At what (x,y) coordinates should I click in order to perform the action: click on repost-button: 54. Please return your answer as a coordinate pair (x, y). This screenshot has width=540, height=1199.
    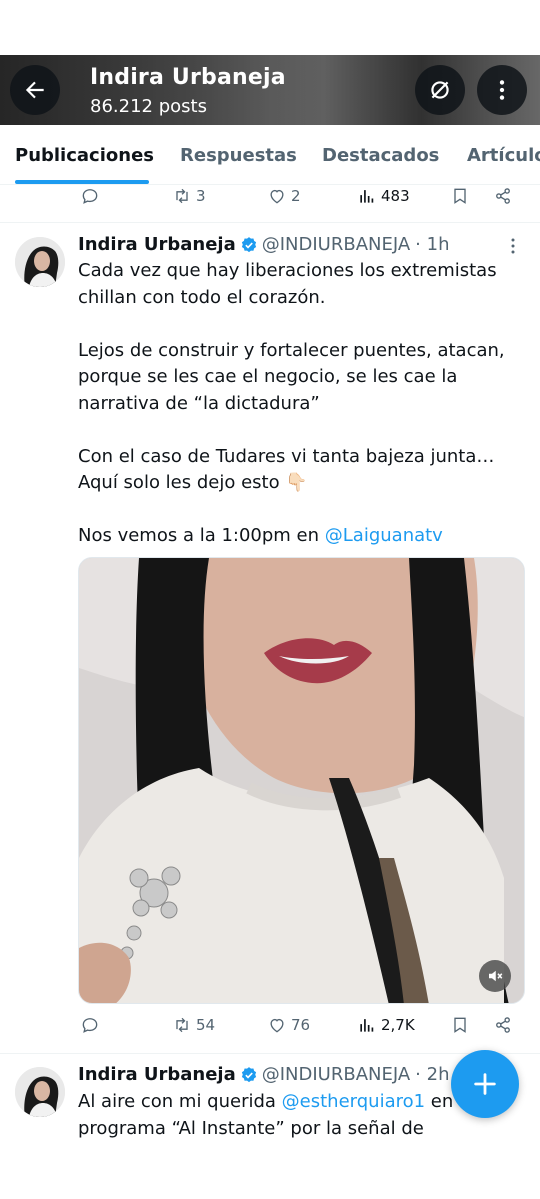
    Looking at the image, I should click on (193, 1025).